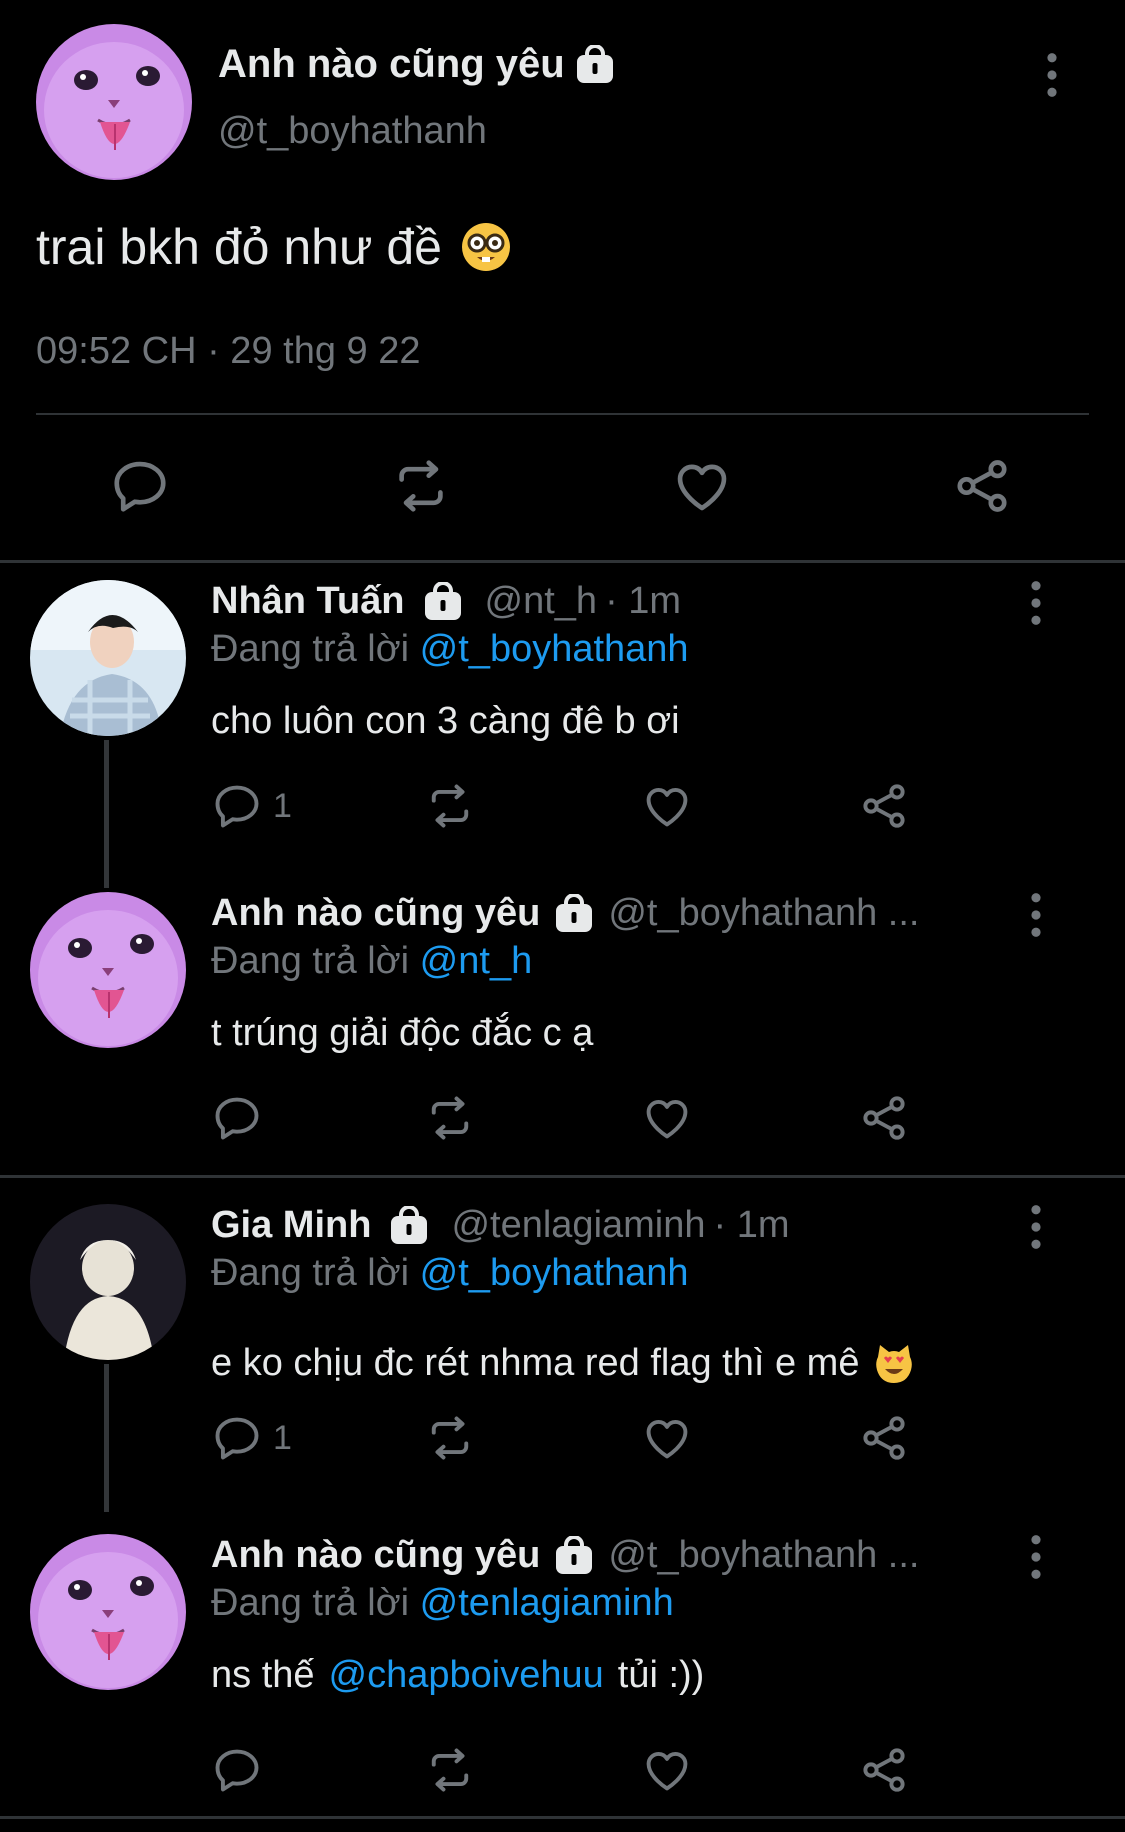  What do you see at coordinates (445, 721) in the screenshot?
I see `reply-text: cho luôn con 3 càng đê b ơi` at bounding box center [445, 721].